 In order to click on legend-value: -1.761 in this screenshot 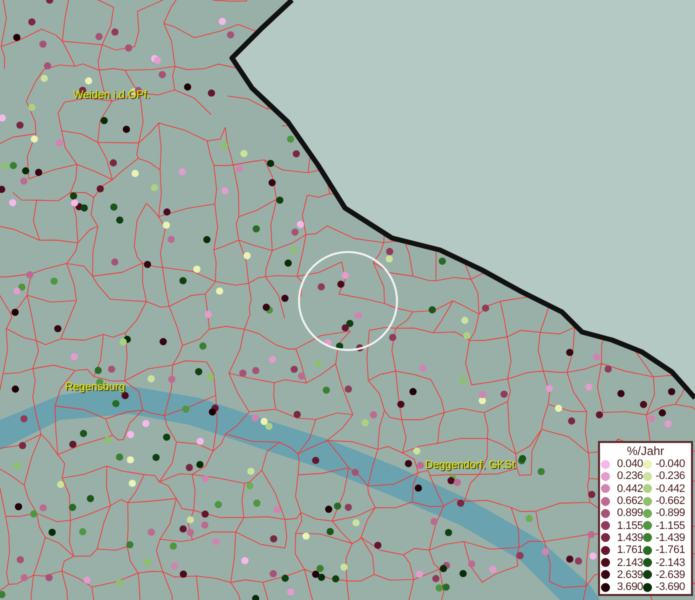, I will do `click(669, 550)`.